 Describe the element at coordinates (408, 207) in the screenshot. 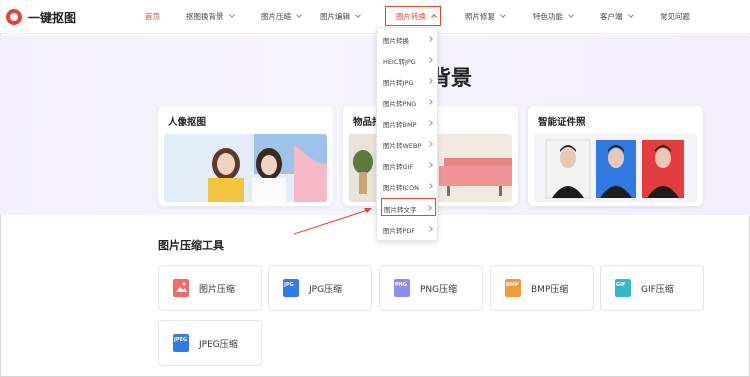

I see `dropdown-item-to-text: 图片转文字` at that location.